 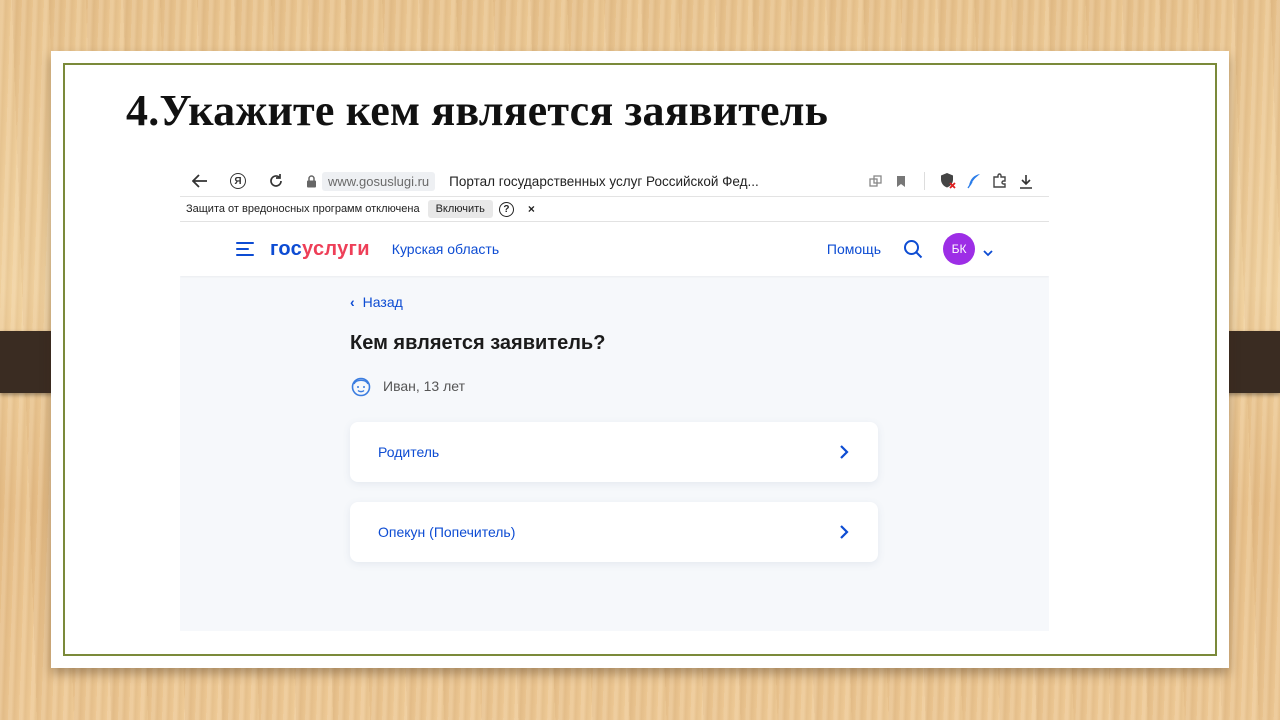 What do you see at coordinates (614, 532) in the screenshot?
I see `option-guardian: Опекун (Попечитель)` at bounding box center [614, 532].